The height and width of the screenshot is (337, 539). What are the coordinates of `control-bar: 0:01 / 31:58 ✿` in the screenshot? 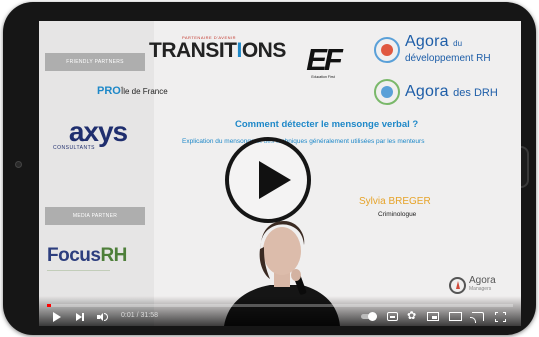 It's located at (280, 311).